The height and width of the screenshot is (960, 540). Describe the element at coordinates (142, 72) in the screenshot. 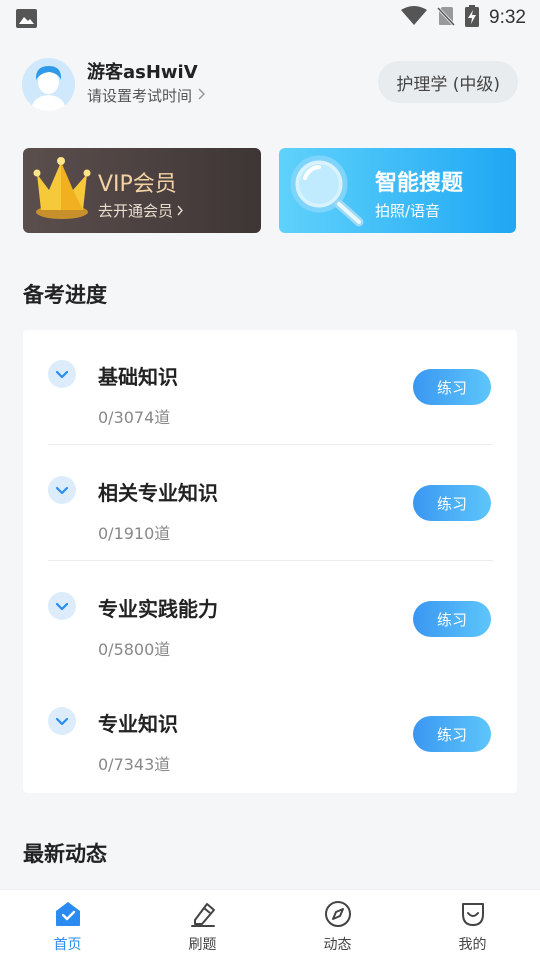

I see `username: 游客asHwiV` at that location.